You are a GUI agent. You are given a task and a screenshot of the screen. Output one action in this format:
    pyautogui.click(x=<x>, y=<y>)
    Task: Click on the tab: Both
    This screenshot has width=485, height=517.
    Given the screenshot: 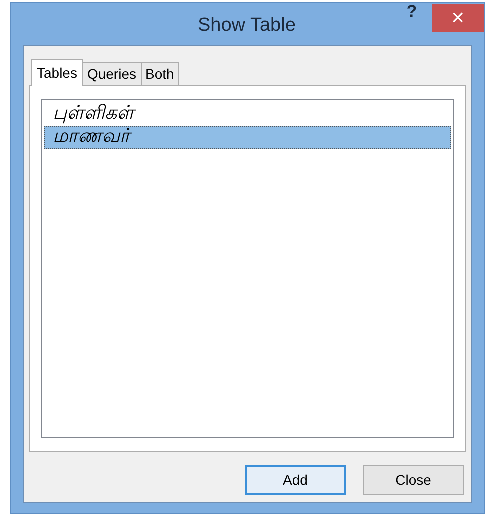 What is the action you would take?
    pyautogui.click(x=160, y=73)
    